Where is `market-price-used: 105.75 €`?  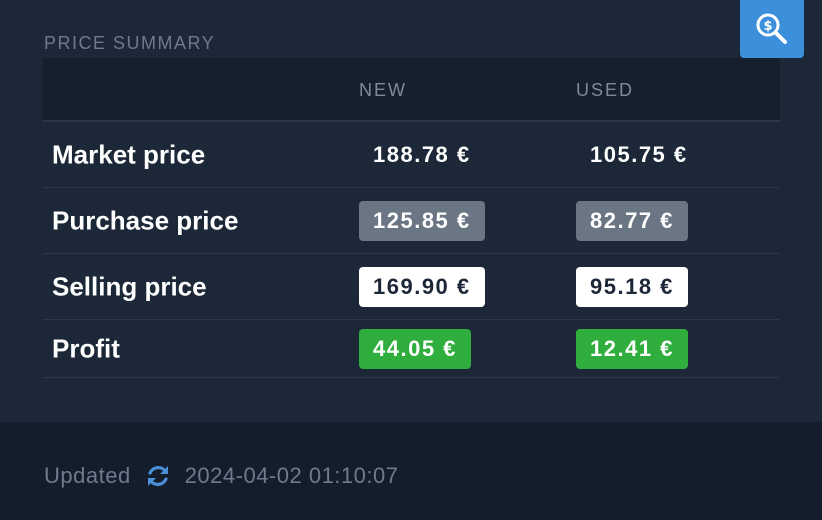
market-price-used: 105.75 € is located at coordinates (639, 154).